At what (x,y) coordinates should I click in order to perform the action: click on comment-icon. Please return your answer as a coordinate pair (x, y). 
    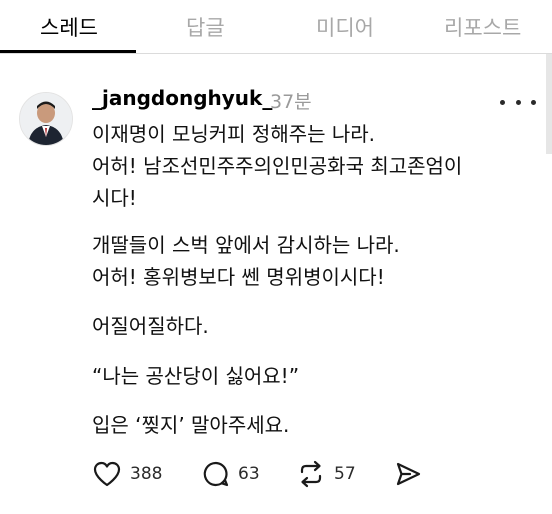
    Looking at the image, I should click on (216, 474).